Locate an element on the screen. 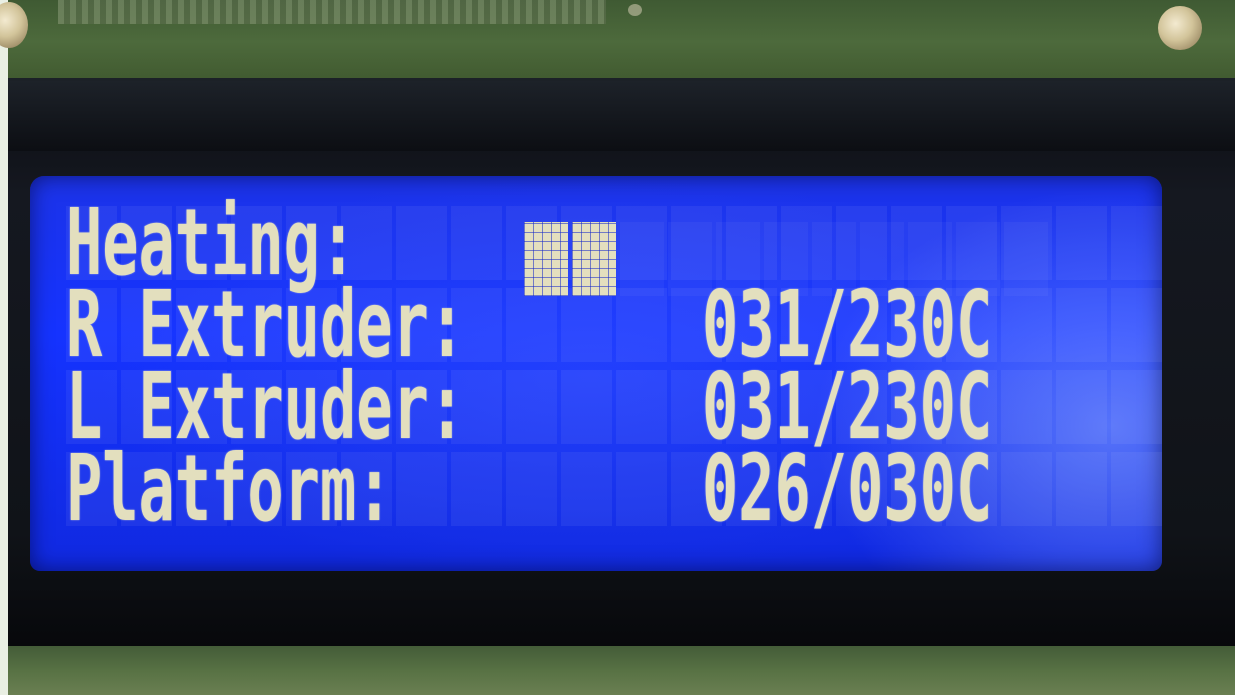 The image size is (1235, 695). screw-icon is located at coordinates (1180, 28).